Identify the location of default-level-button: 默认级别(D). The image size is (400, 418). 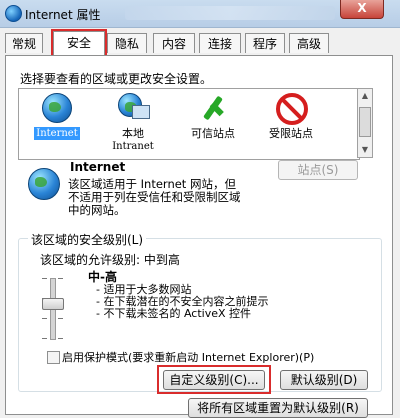
(324, 380).